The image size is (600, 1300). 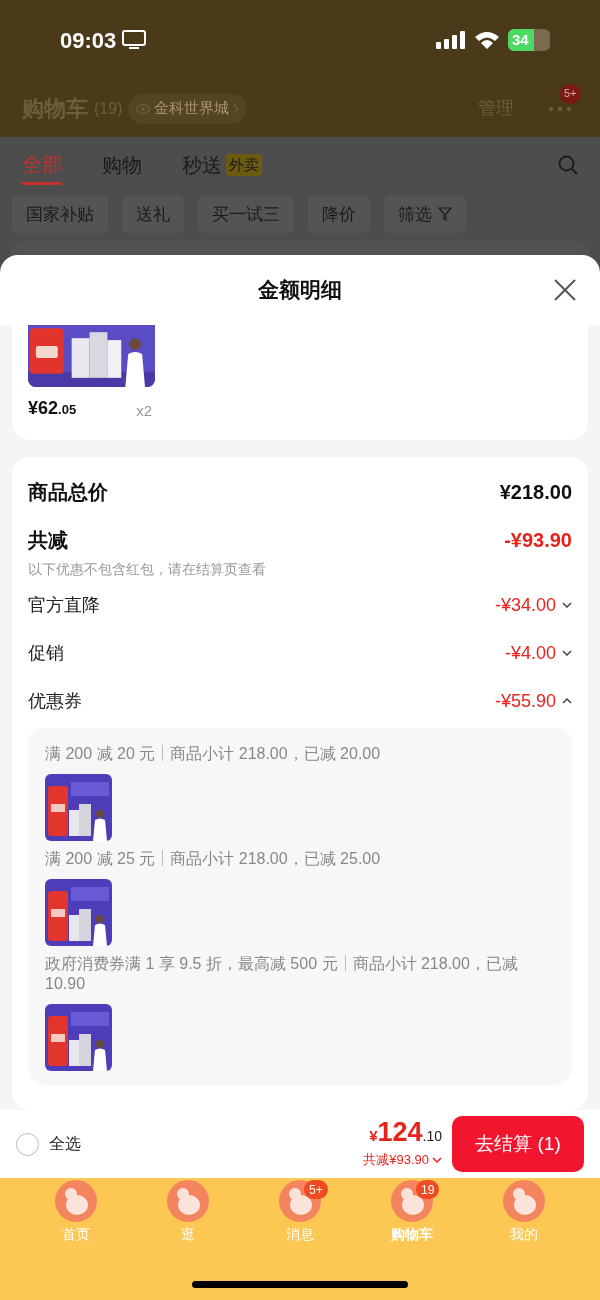 What do you see at coordinates (68, 492) in the screenshot?
I see `summary-label: 商品总价` at bounding box center [68, 492].